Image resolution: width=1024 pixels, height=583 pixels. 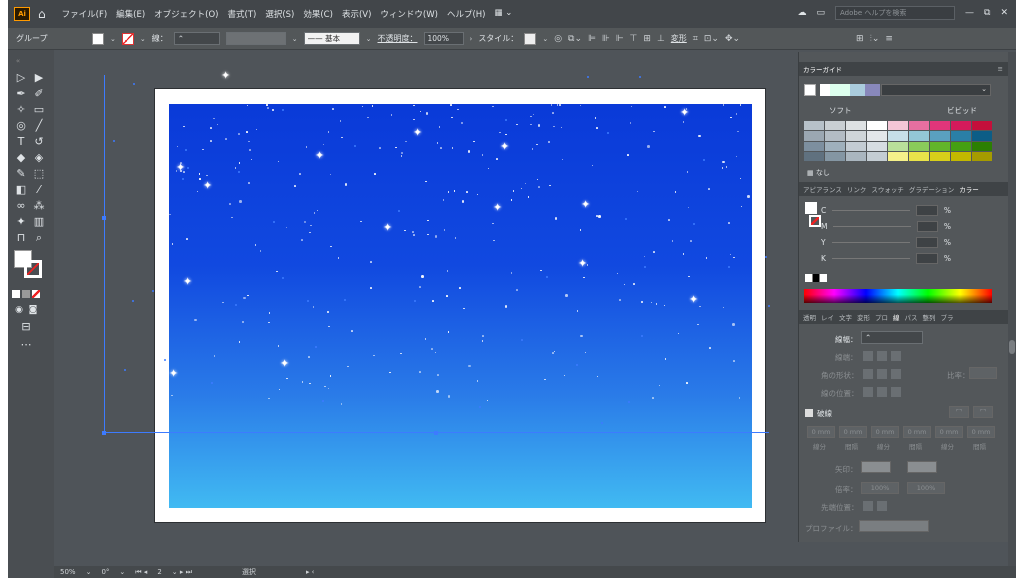 What do you see at coordinates (21, 222) in the screenshot?
I see `puppet-warp-tool-icon: ✦` at bounding box center [21, 222].